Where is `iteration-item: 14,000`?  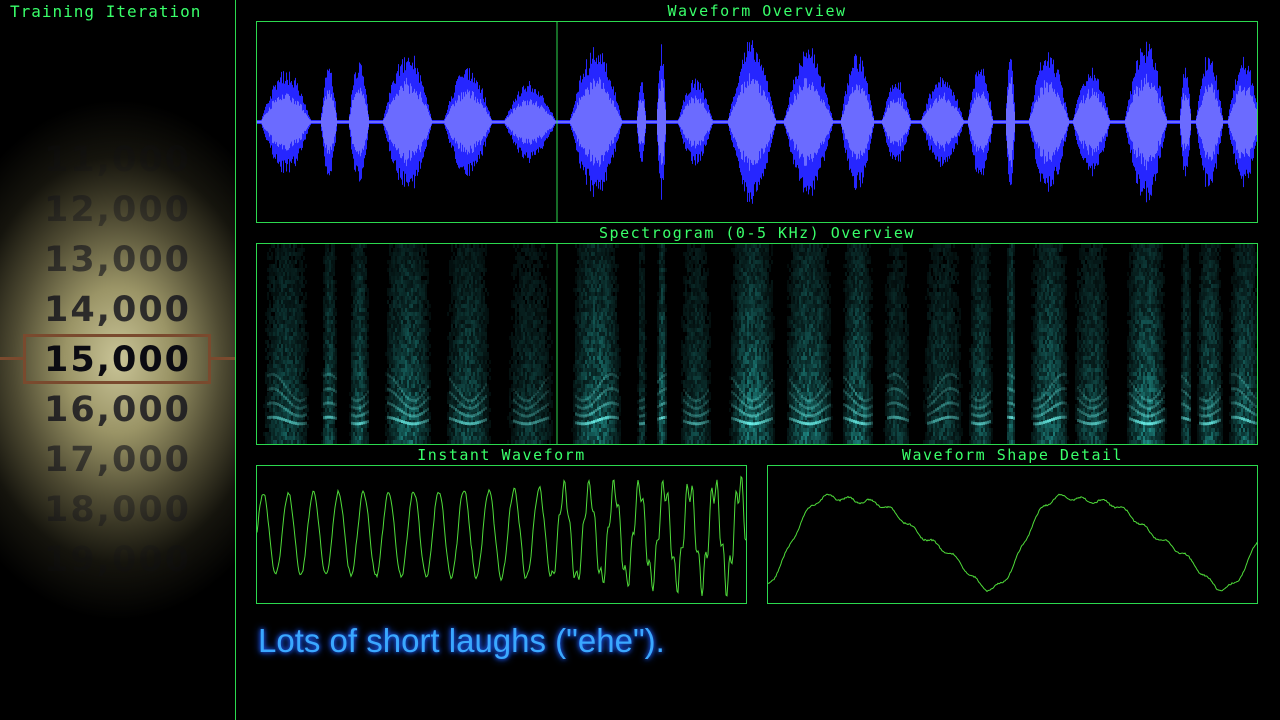 iteration-item: 14,000 is located at coordinates (117, 310).